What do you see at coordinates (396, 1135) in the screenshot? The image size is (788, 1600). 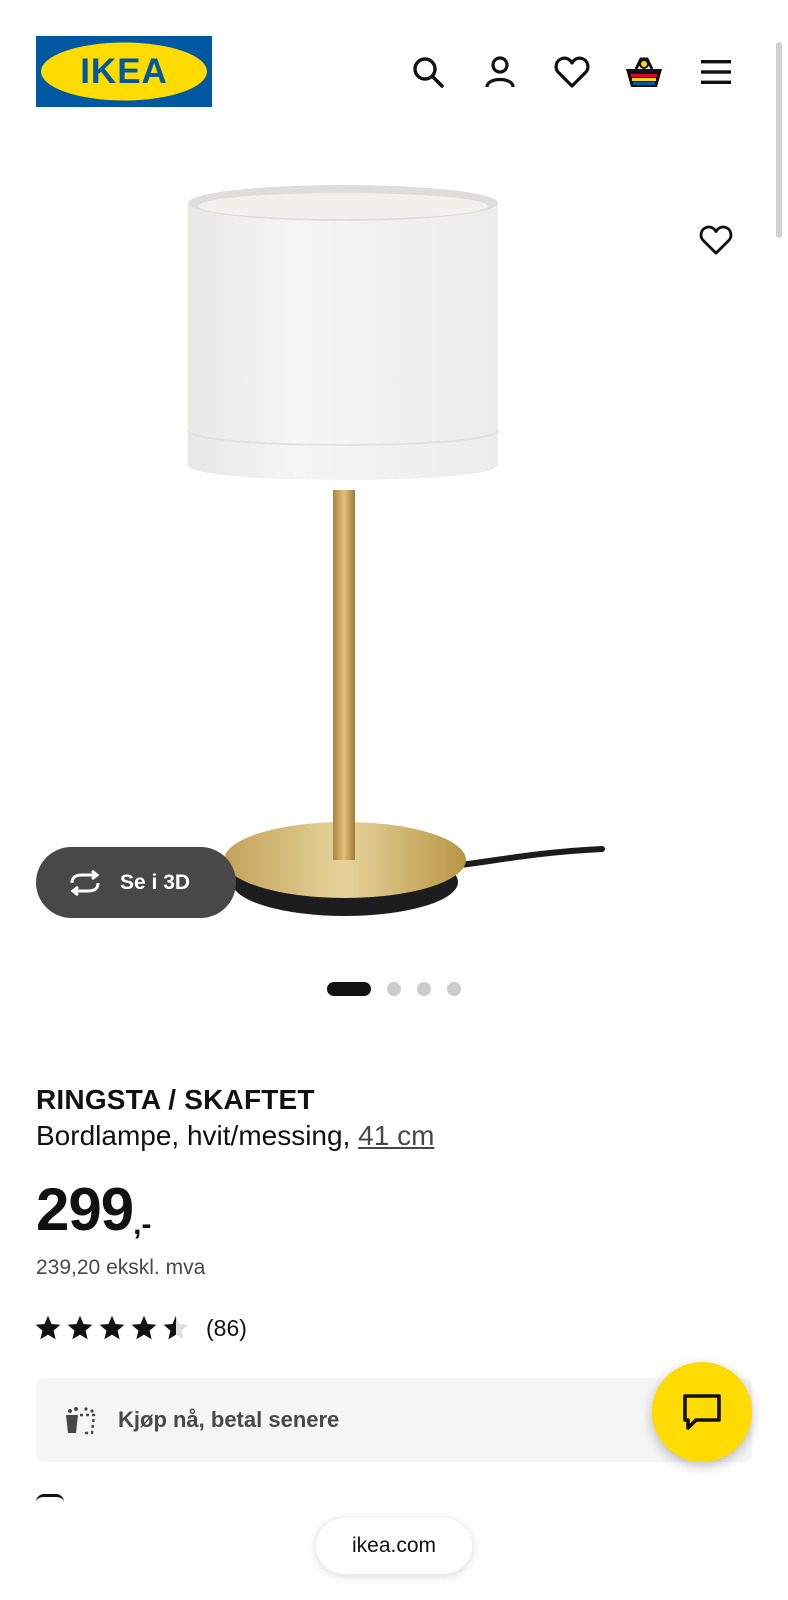 I see `product-size-link: 41 cm` at bounding box center [396, 1135].